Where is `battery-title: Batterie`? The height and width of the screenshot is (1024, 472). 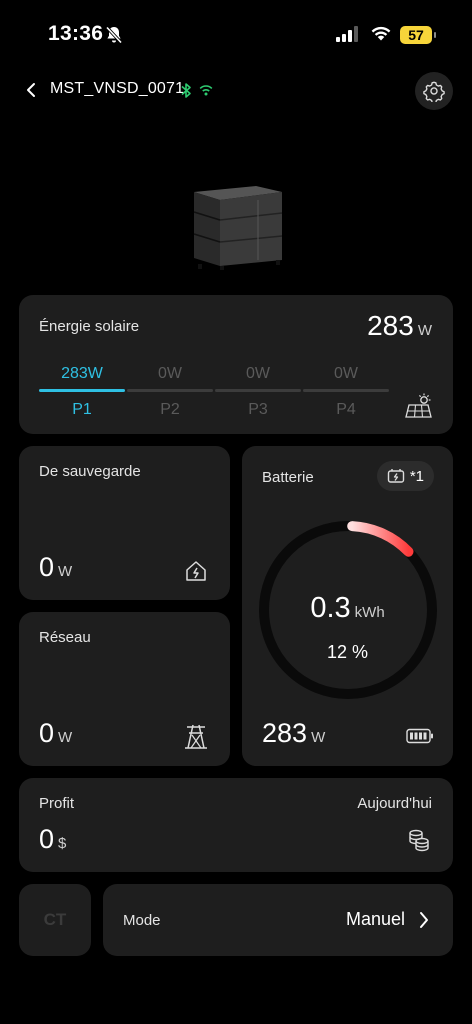
battery-title: Batterie is located at coordinates (288, 477).